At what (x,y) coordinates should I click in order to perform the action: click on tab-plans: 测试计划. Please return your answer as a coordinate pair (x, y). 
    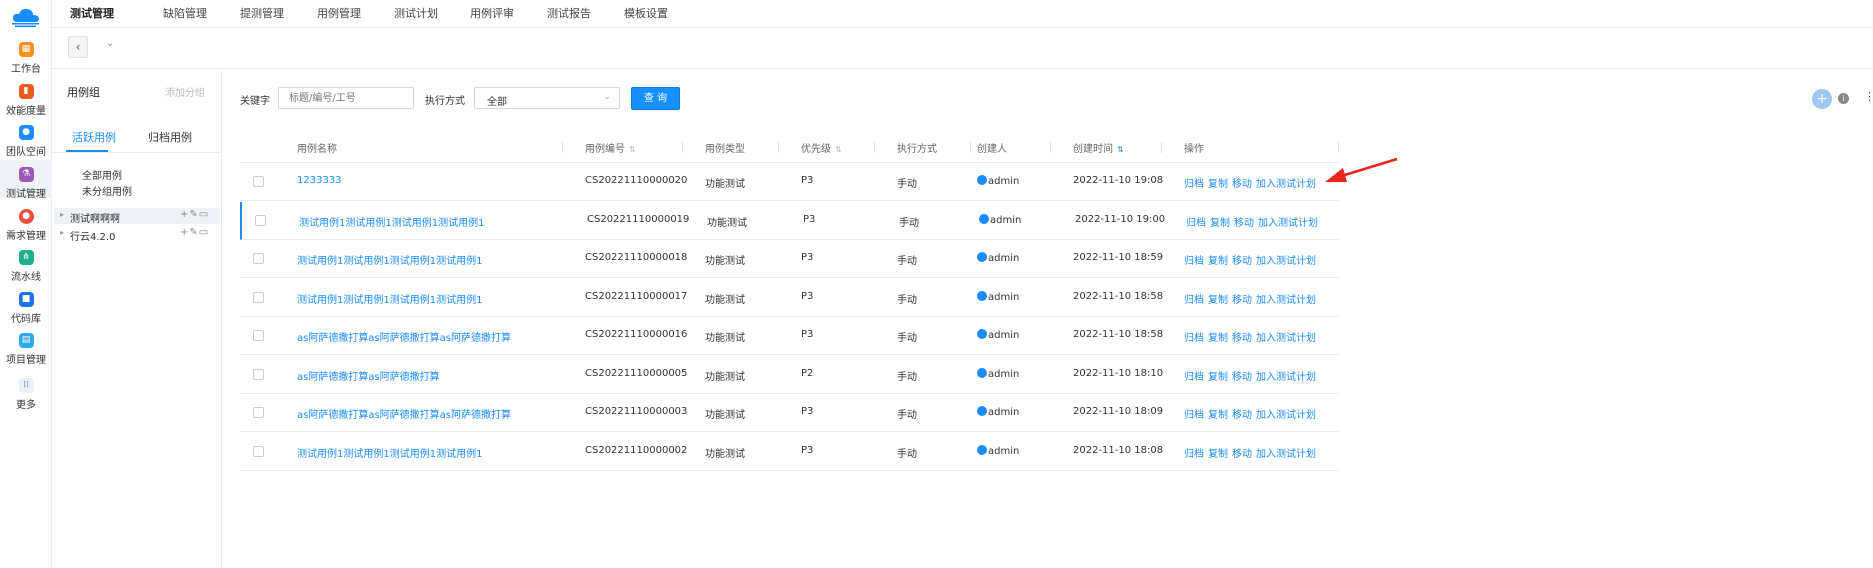
    Looking at the image, I should click on (416, 13).